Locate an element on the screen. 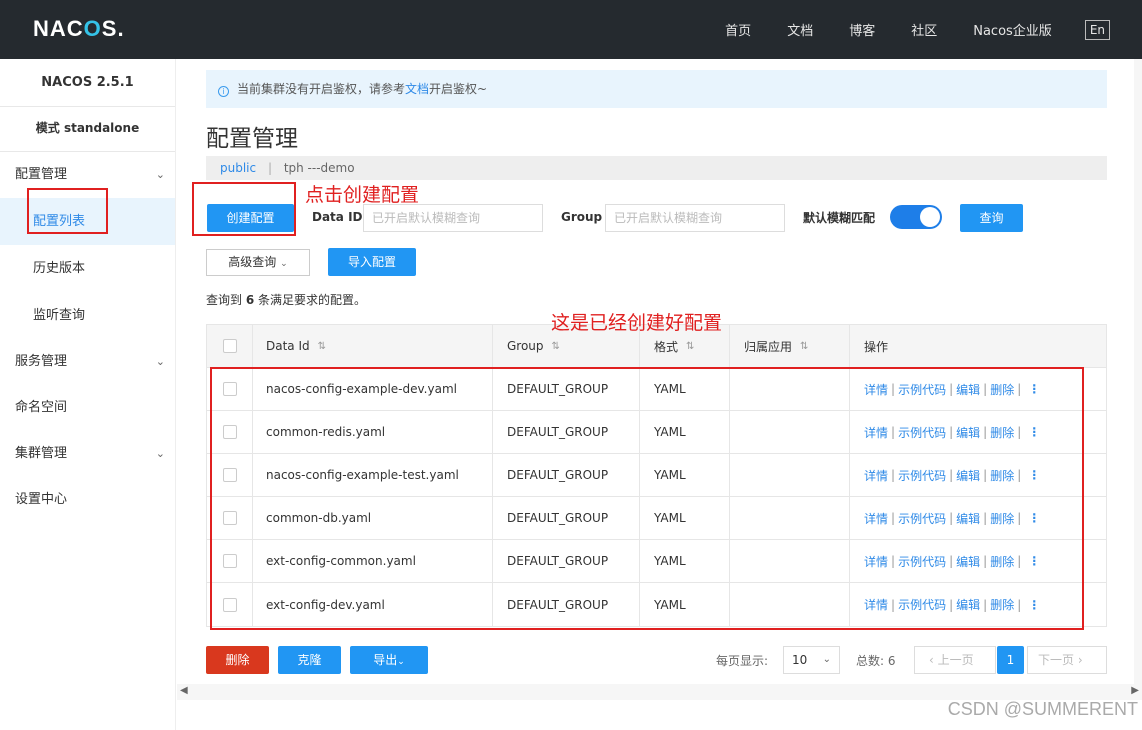 This screenshot has height=730, width=1142. annotation-create-text: 点击创建配置 is located at coordinates (362, 195).